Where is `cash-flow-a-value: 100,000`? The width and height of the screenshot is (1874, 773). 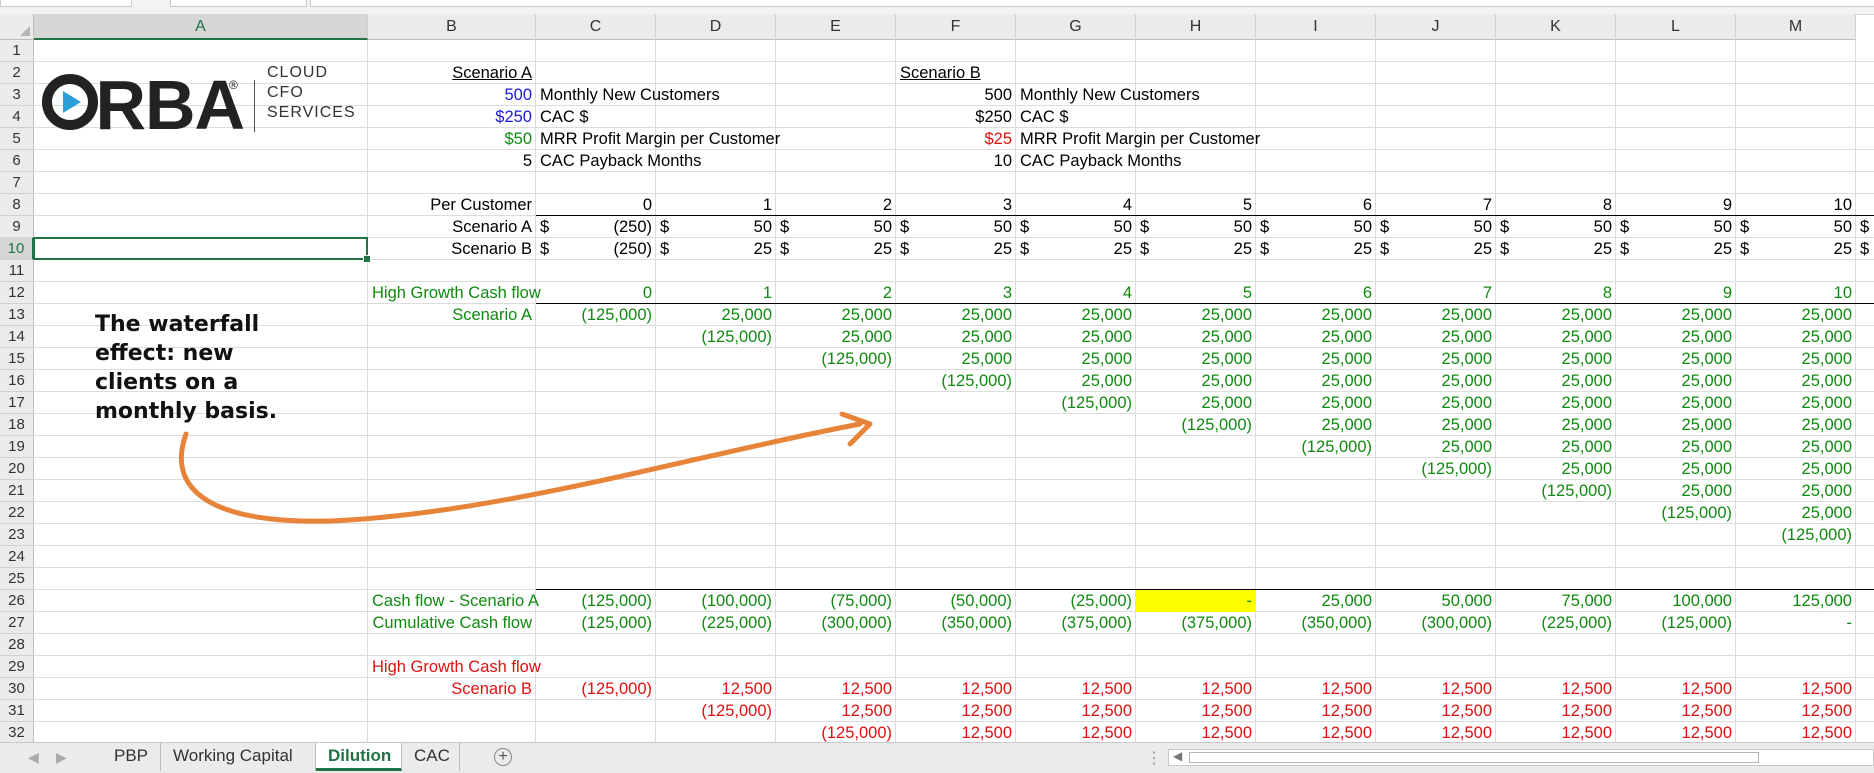 cash-flow-a-value: 100,000 is located at coordinates (1676, 601).